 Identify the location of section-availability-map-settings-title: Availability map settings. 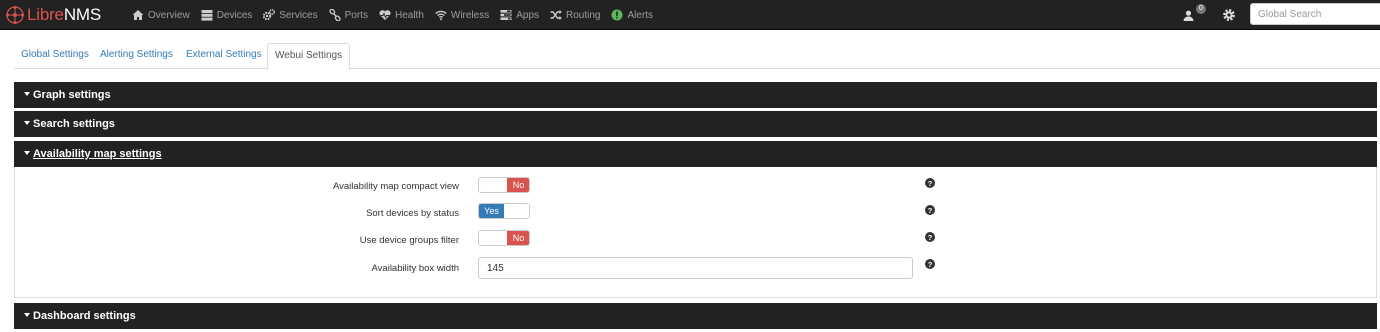
(97, 154).